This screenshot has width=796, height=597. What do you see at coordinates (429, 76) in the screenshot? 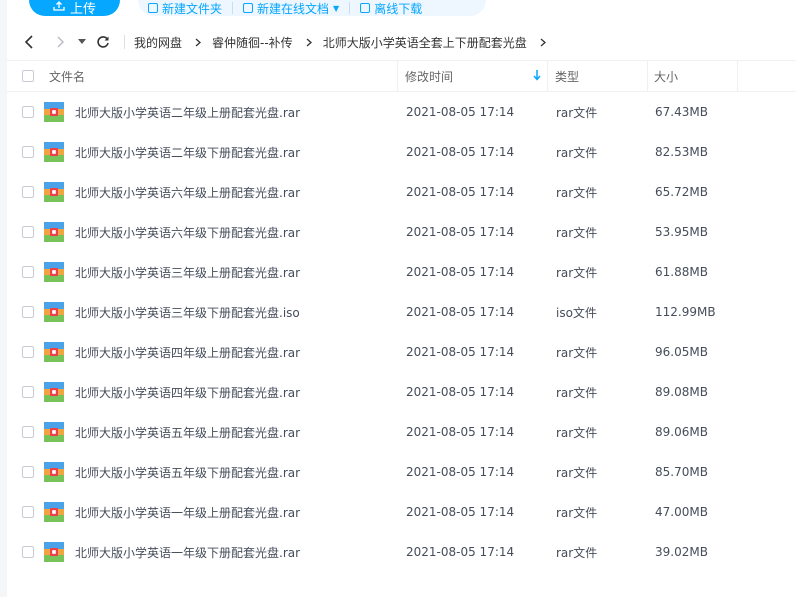
I see `column-header-mtime: 修改时间` at bounding box center [429, 76].